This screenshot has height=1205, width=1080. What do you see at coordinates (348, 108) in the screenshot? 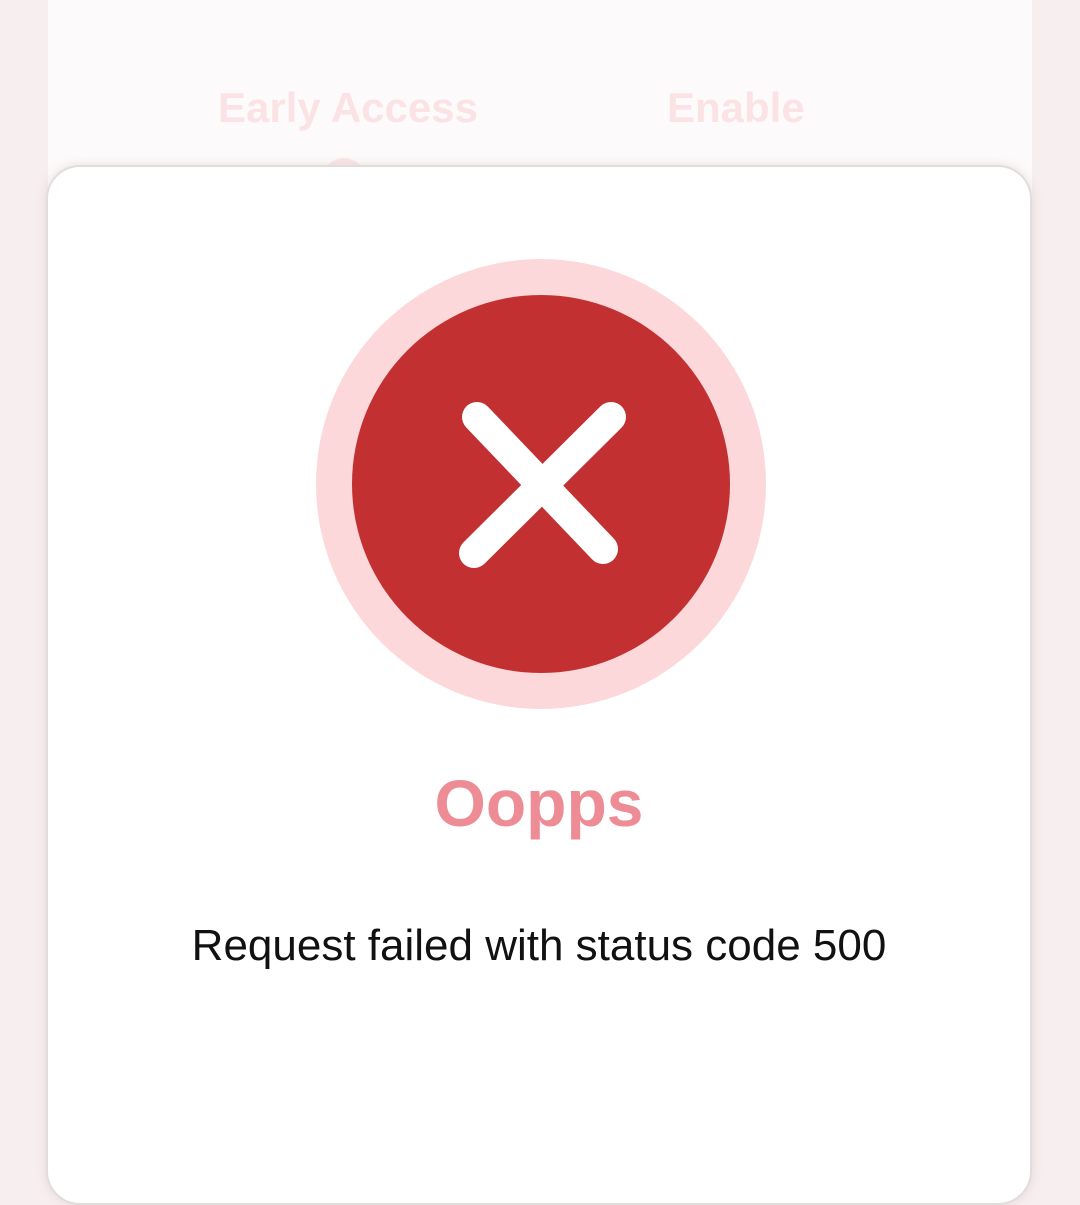
I see `tab-early-access: Early Access` at bounding box center [348, 108].